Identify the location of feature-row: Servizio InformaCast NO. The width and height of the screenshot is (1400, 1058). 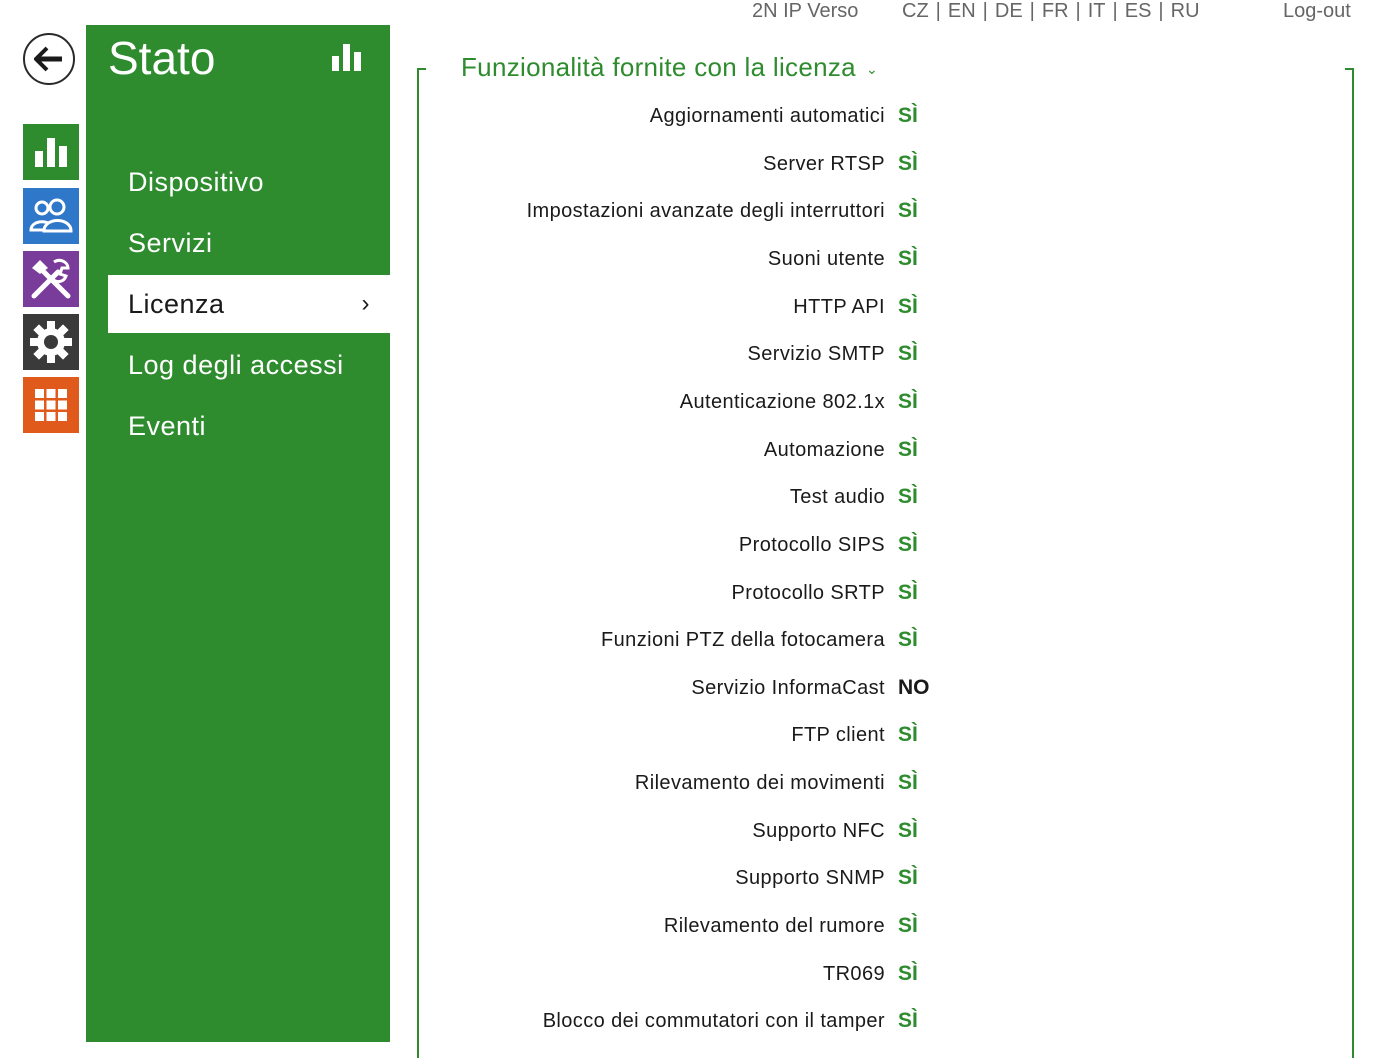
(710, 691).